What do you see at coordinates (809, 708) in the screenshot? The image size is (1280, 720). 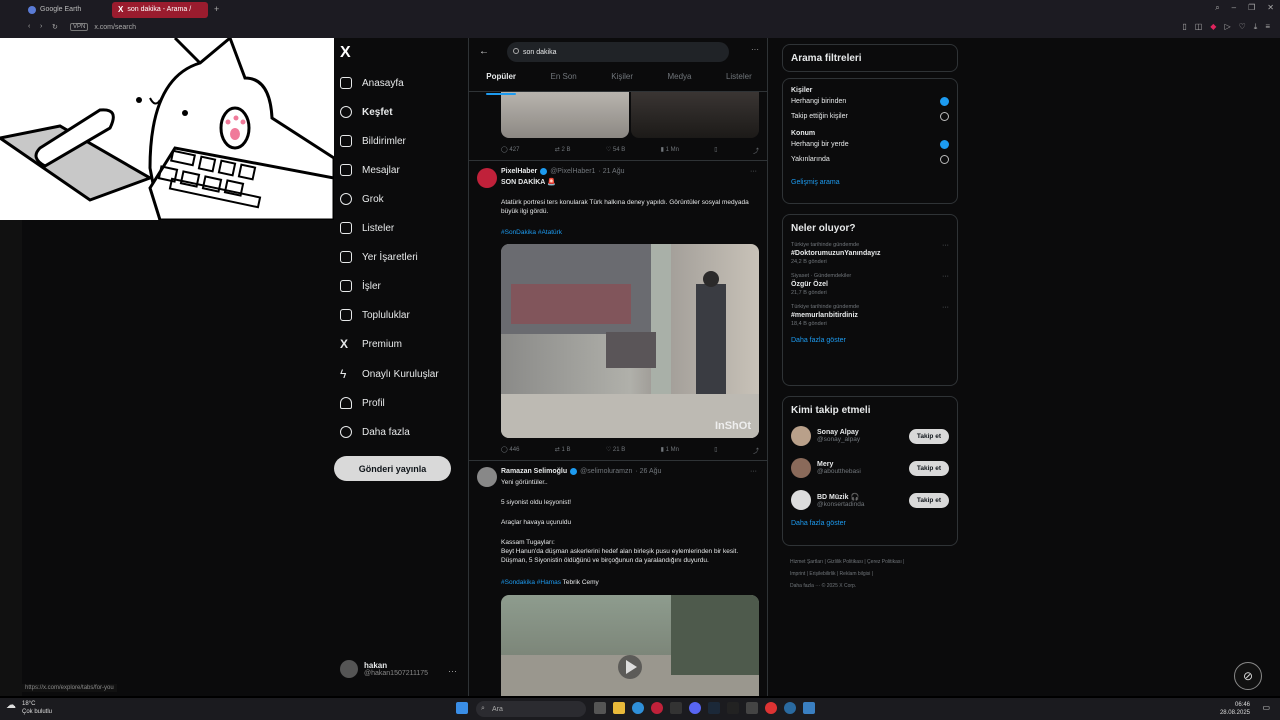 I see `photos-icon` at bounding box center [809, 708].